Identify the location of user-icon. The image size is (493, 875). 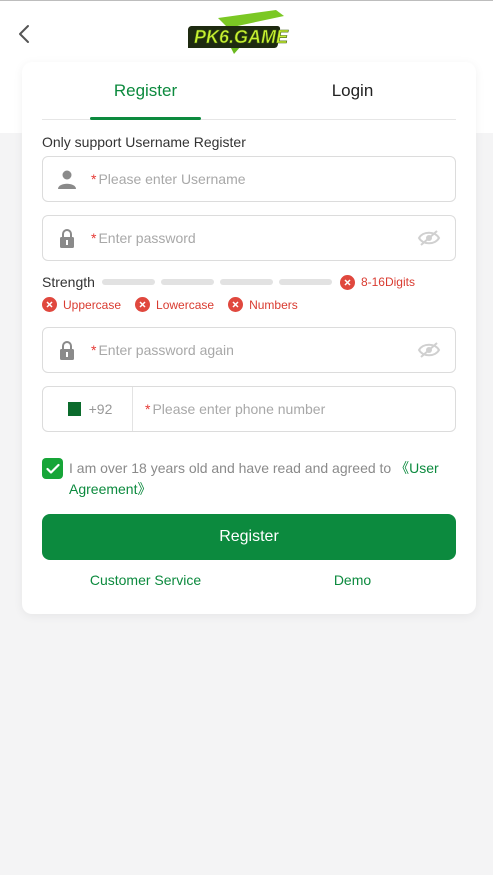
(67, 179).